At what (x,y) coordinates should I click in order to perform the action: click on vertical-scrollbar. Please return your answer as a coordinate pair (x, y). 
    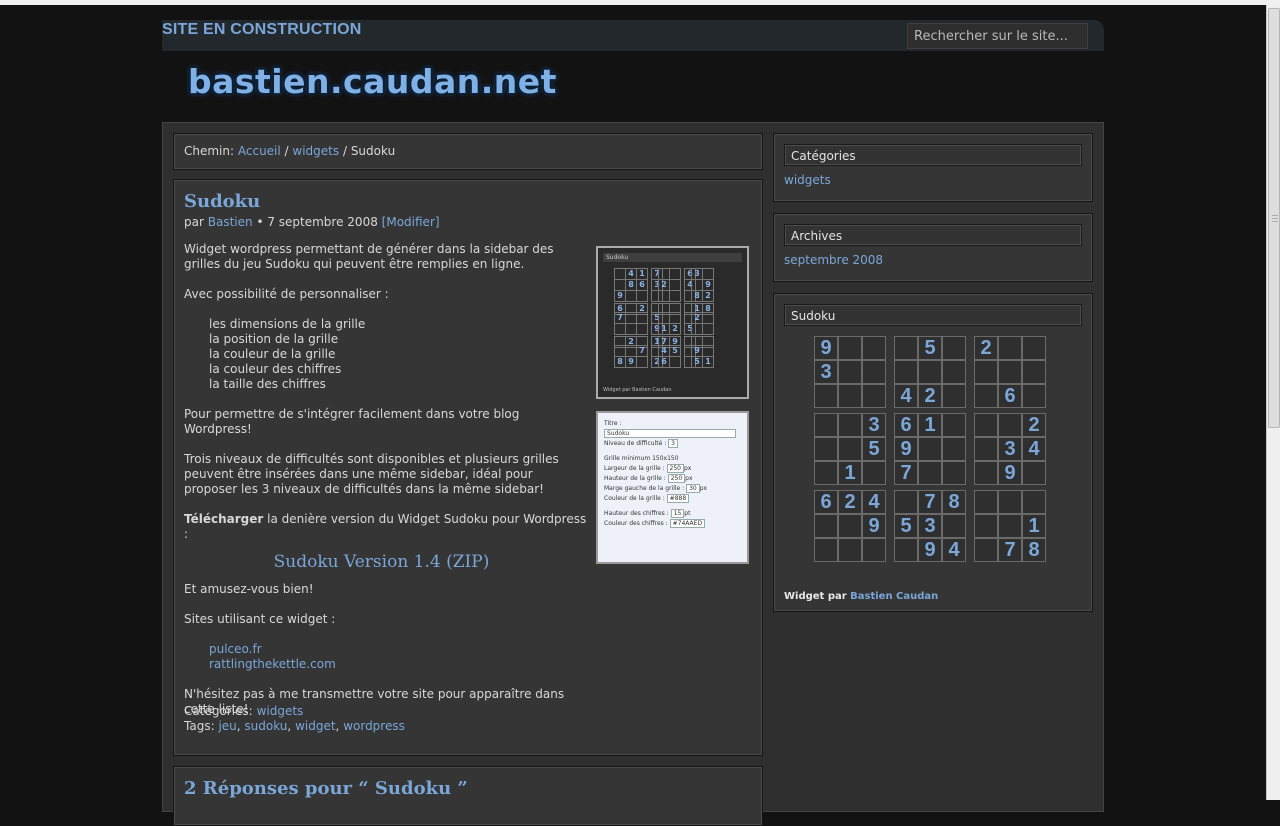
    Looking at the image, I should click on (1273, 402).